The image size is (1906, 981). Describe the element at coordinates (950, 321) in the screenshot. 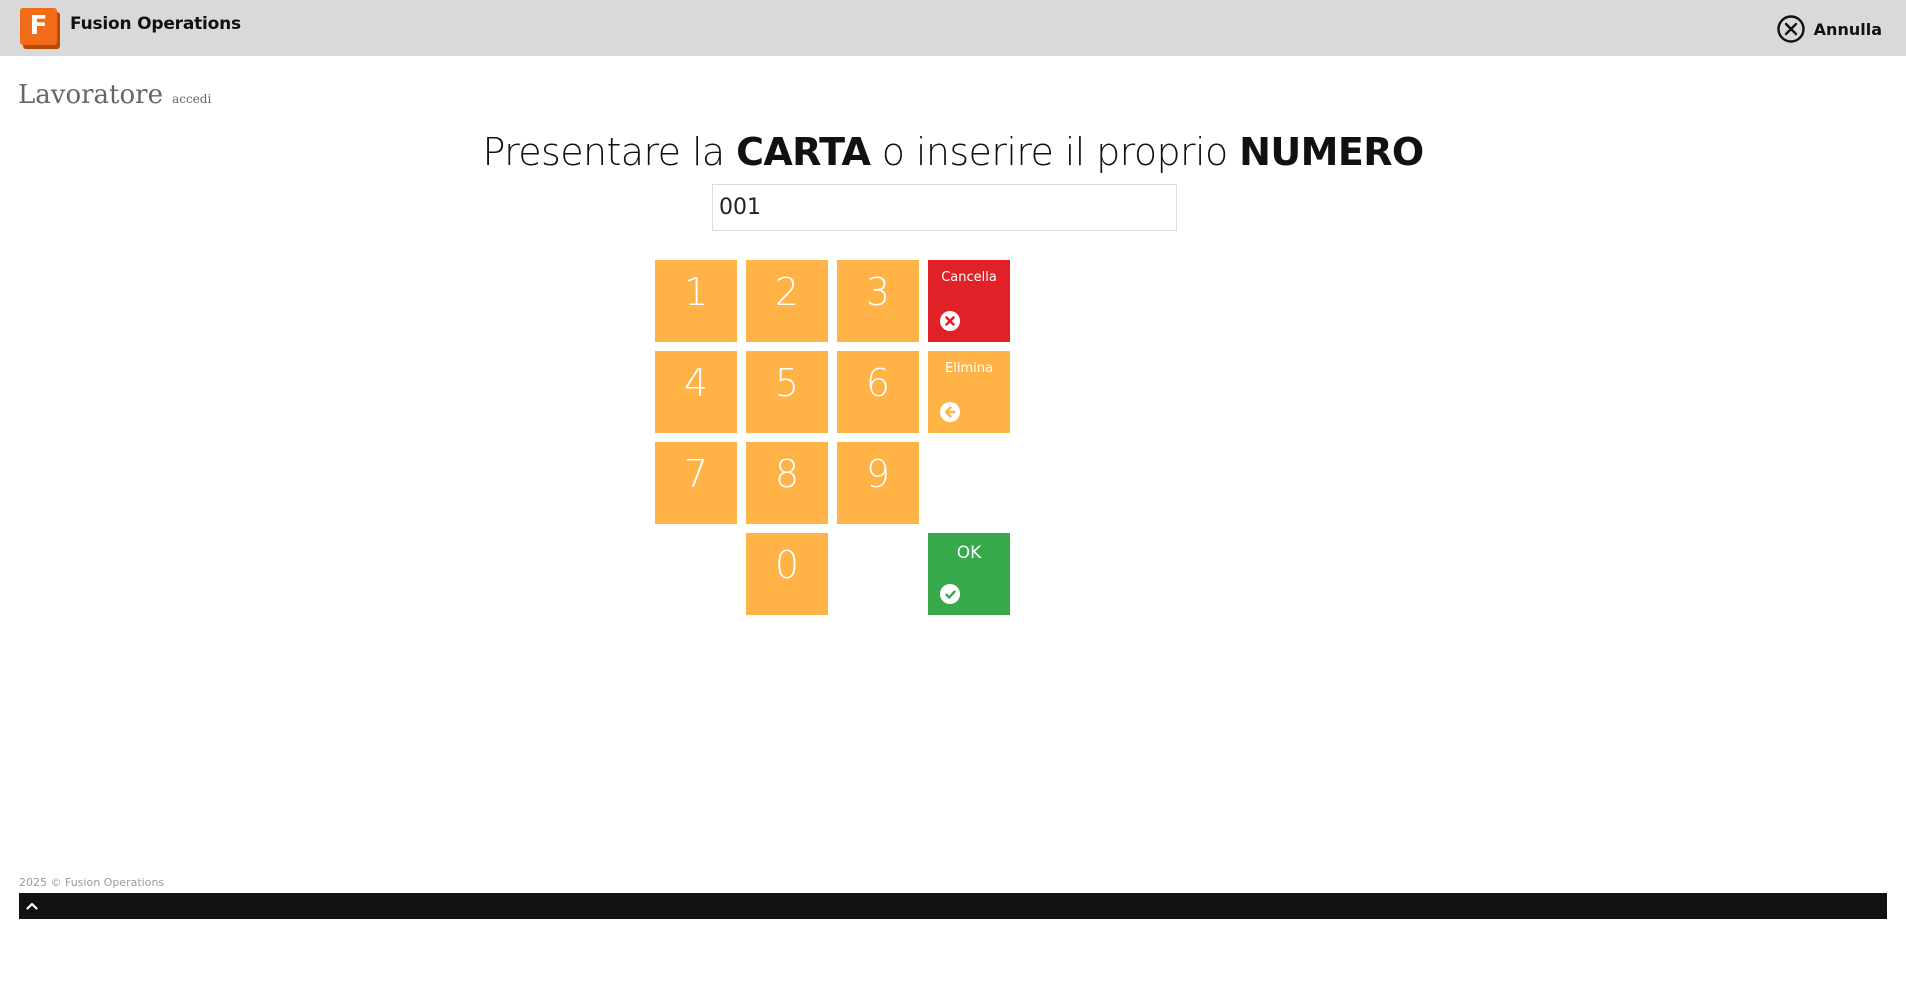

I see `x-circle-icon` at that location.